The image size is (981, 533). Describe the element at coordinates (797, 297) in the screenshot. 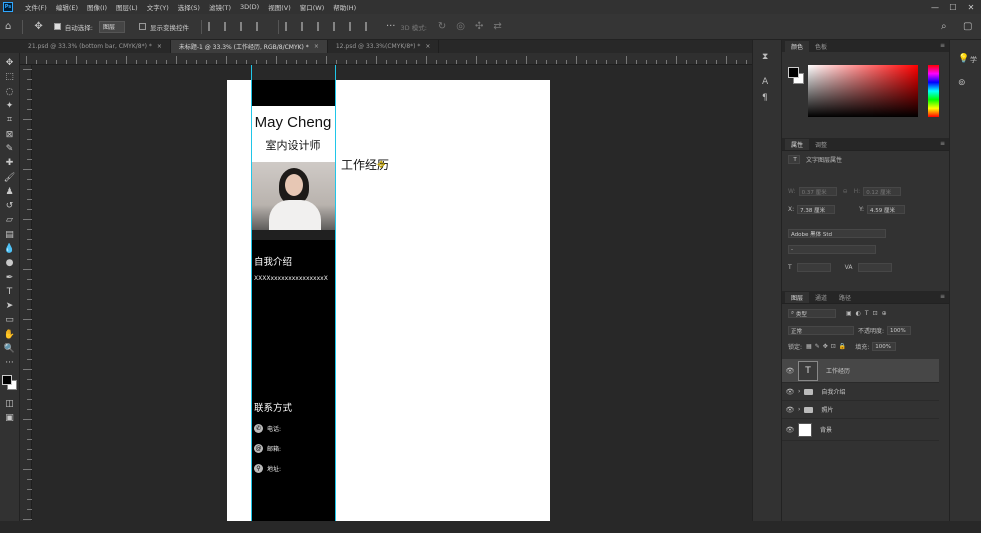

I see `tab-layers: 图层` at that location.